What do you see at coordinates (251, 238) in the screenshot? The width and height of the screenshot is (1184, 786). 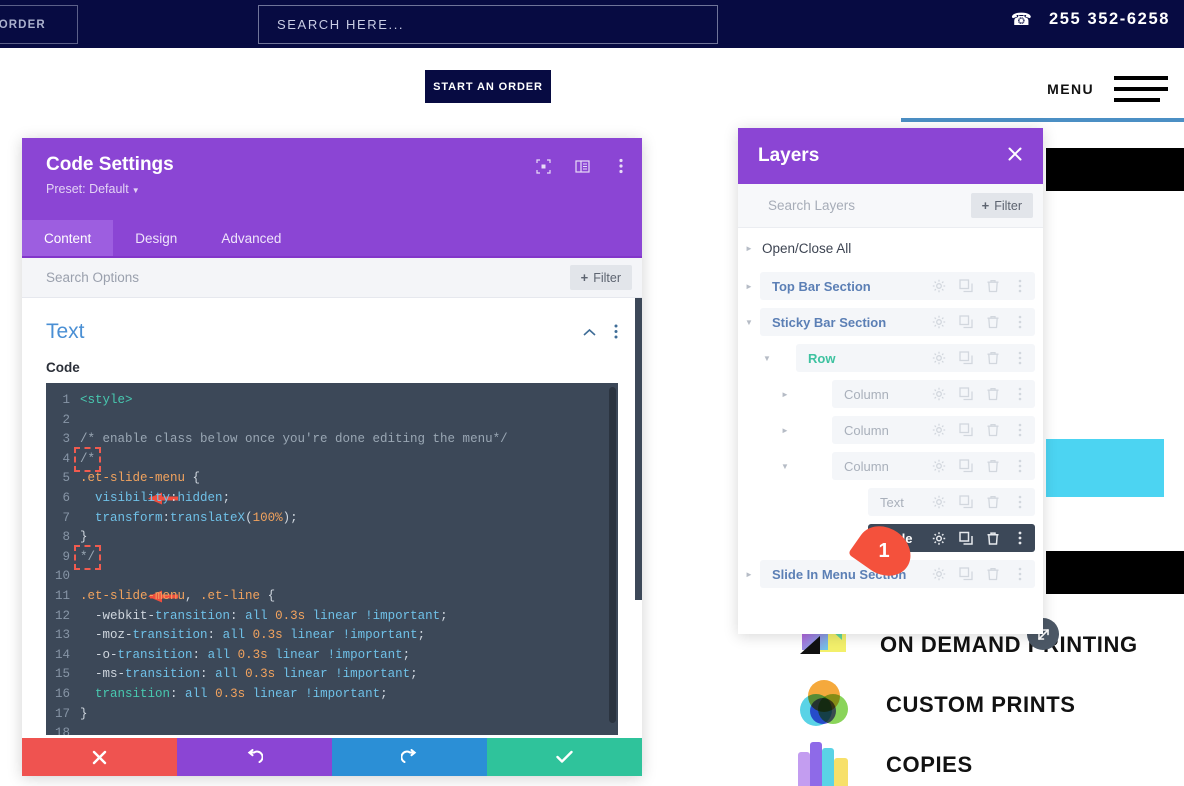 I see `tab-advanced: Advanced` at bounding box center [251, 238].